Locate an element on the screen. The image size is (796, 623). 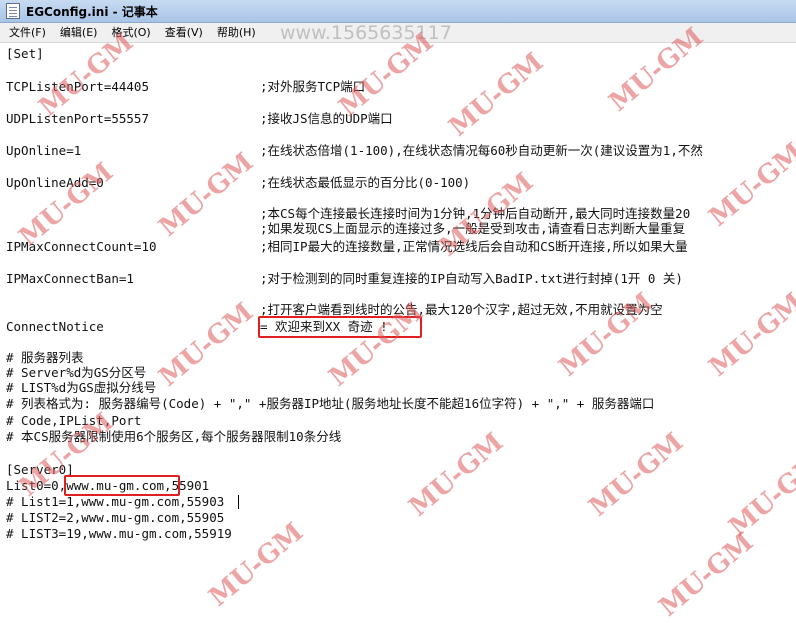
host-highlight-box is located at coordinates (122, 485).